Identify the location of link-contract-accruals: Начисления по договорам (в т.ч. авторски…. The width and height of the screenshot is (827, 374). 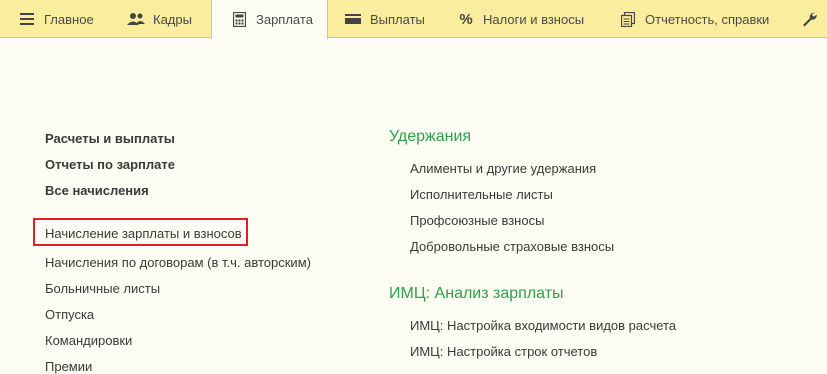
(178, 262).